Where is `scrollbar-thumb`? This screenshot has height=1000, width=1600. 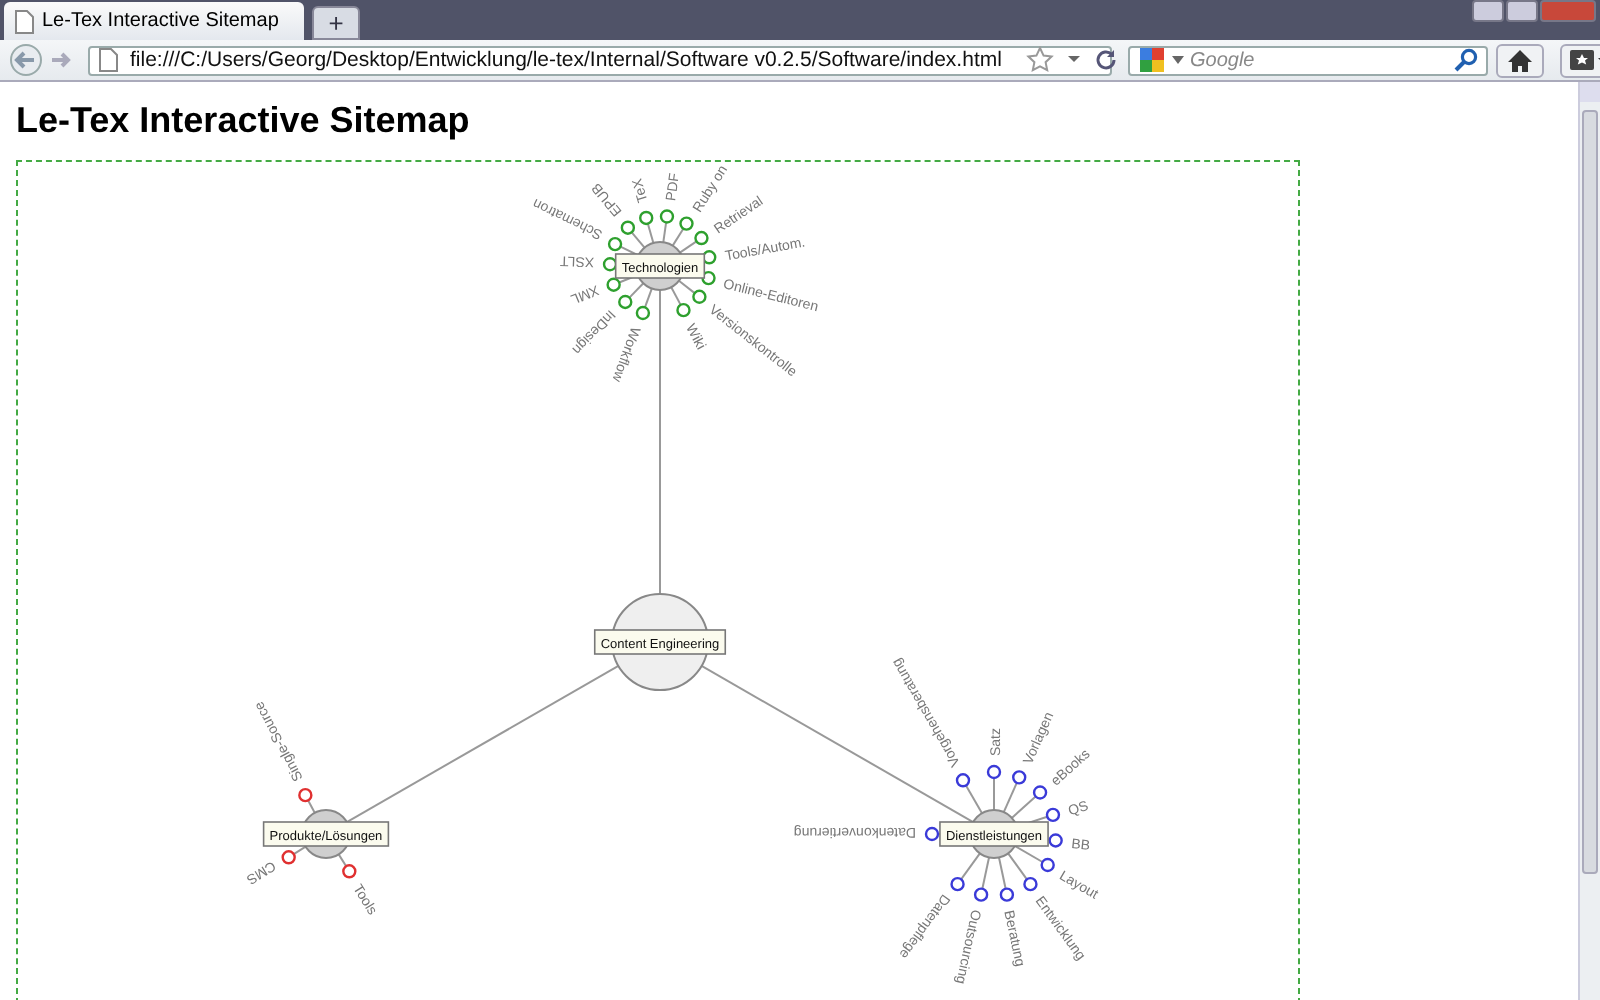 scrollbar-thumb is located at coordinates (1590, 492).